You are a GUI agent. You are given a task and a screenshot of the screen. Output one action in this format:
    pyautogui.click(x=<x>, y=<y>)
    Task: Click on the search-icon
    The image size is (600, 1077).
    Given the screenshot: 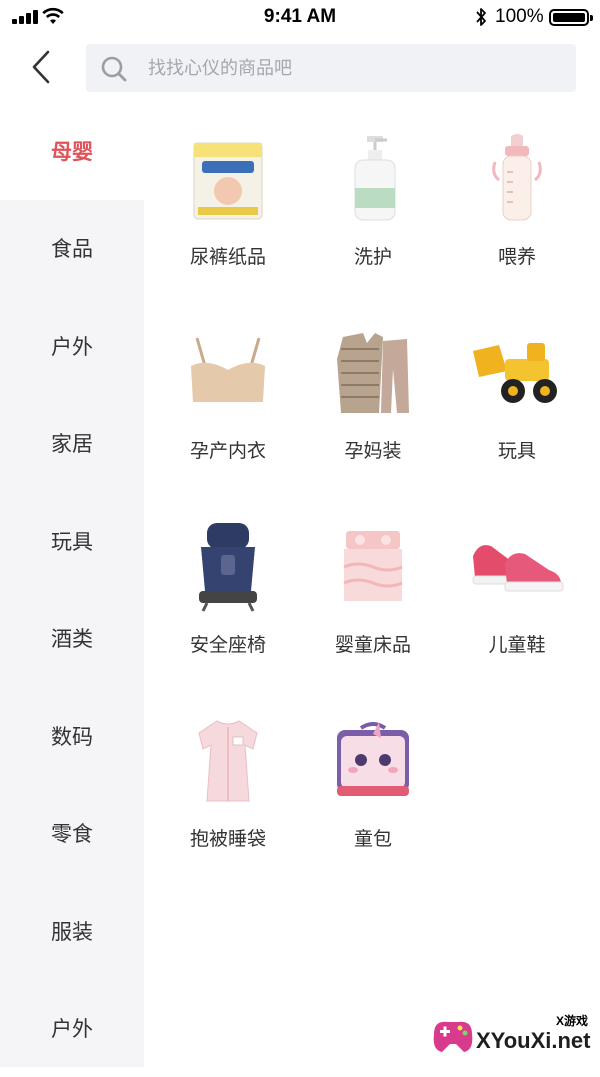 What is the action you would take?
    pyautogui.click(x=114, y=69)
    